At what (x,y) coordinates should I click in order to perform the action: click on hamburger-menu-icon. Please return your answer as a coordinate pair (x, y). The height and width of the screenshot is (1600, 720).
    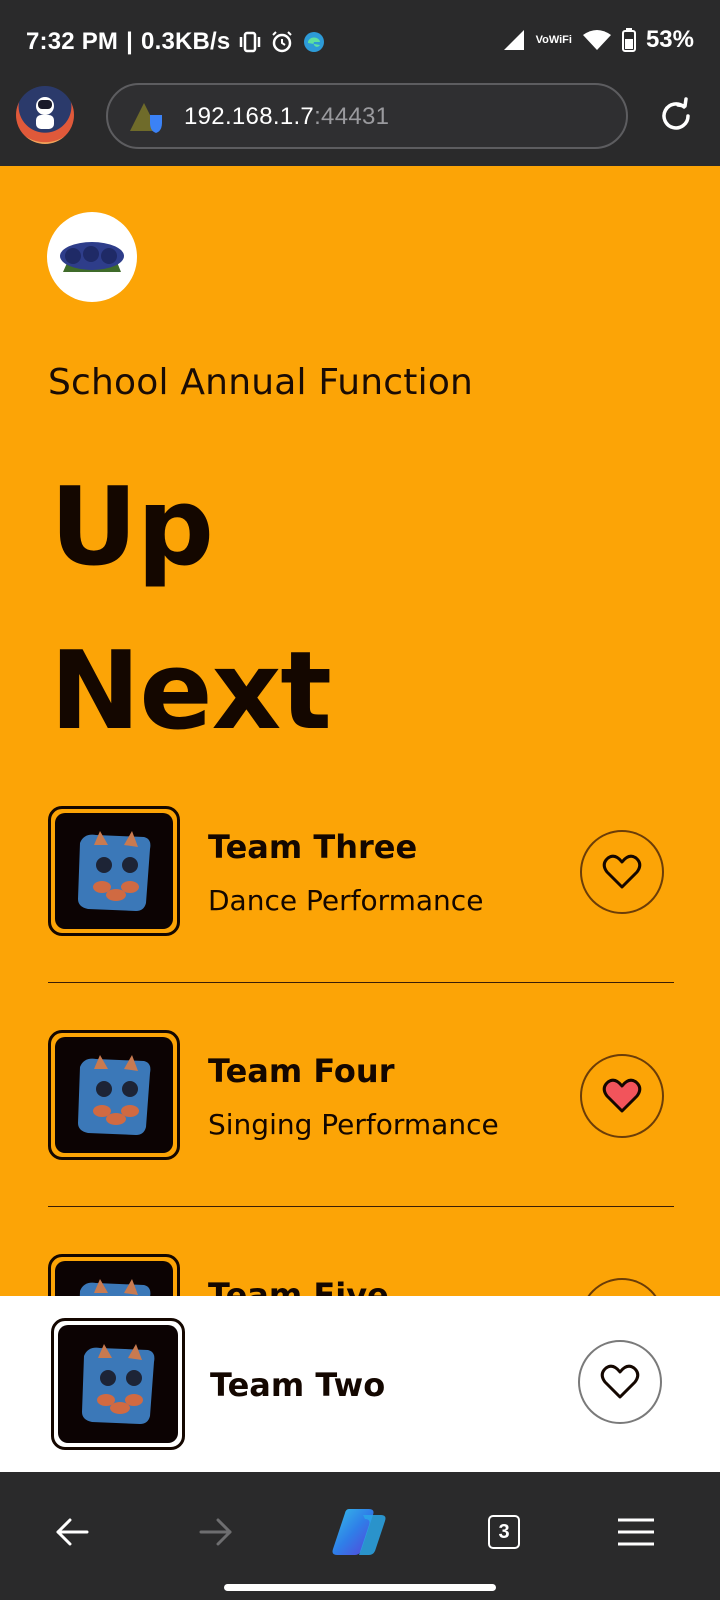
    Looking at the image, I should click on (636, 1532).